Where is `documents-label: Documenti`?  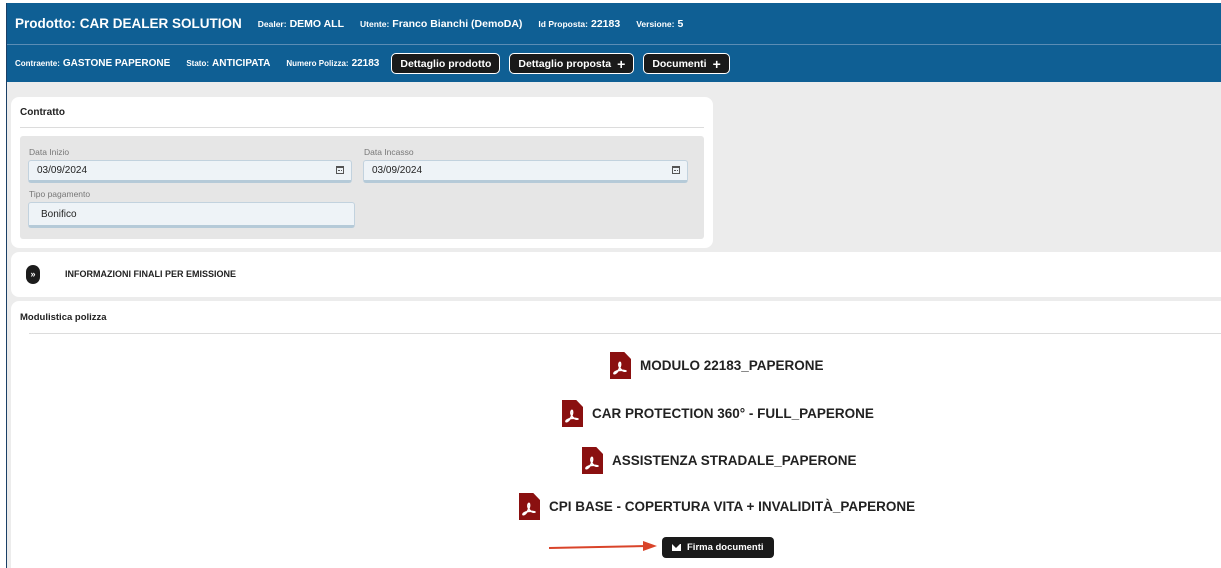
documents-label: Documenti is located at coordinates (679, 63).